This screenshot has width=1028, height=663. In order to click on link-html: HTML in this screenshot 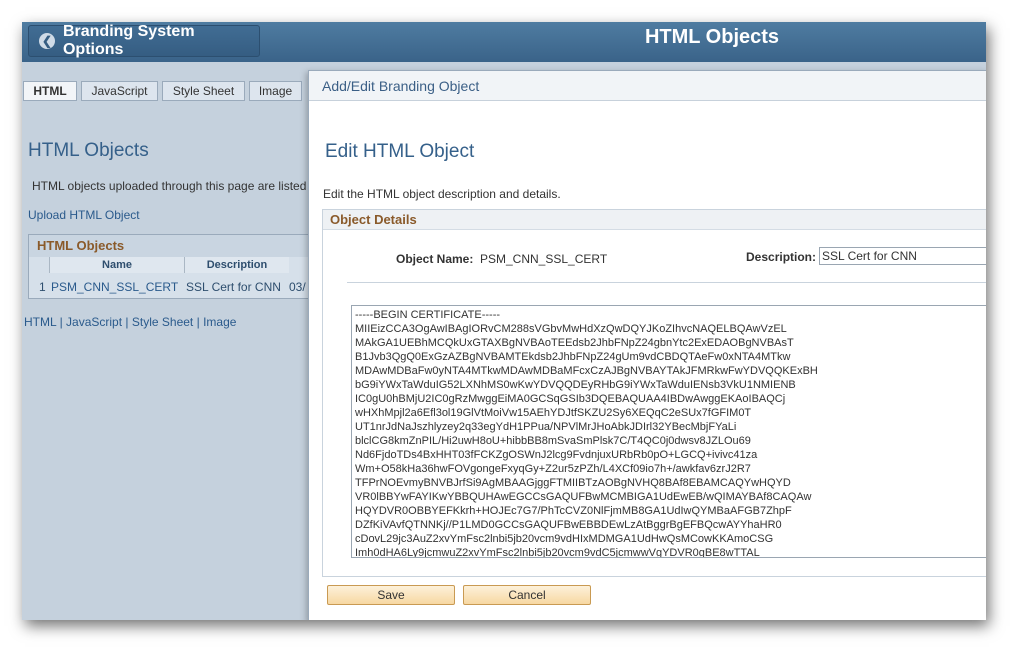, I will do `click(40, 322)`.